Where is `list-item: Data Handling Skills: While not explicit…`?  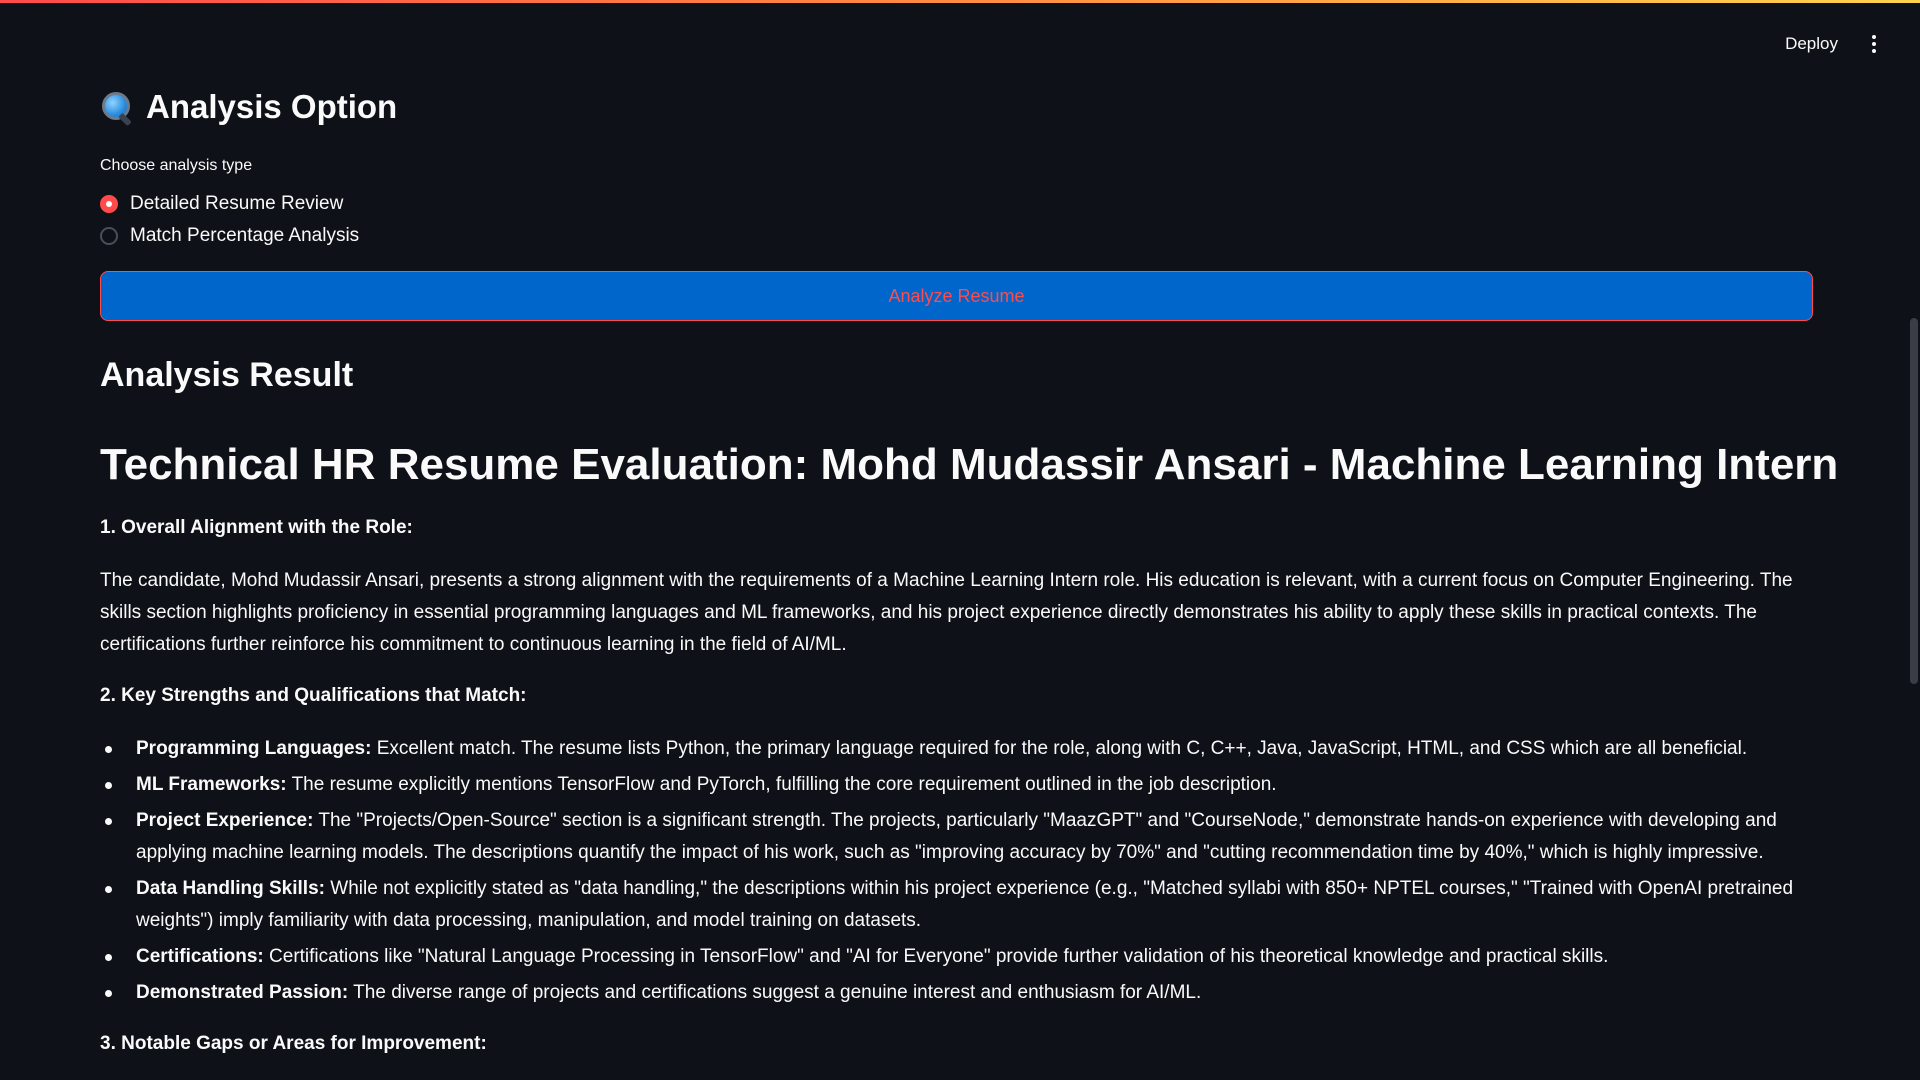
list-item: Data Handling Skills: While not explicit… is located at coordinates (956, 905).